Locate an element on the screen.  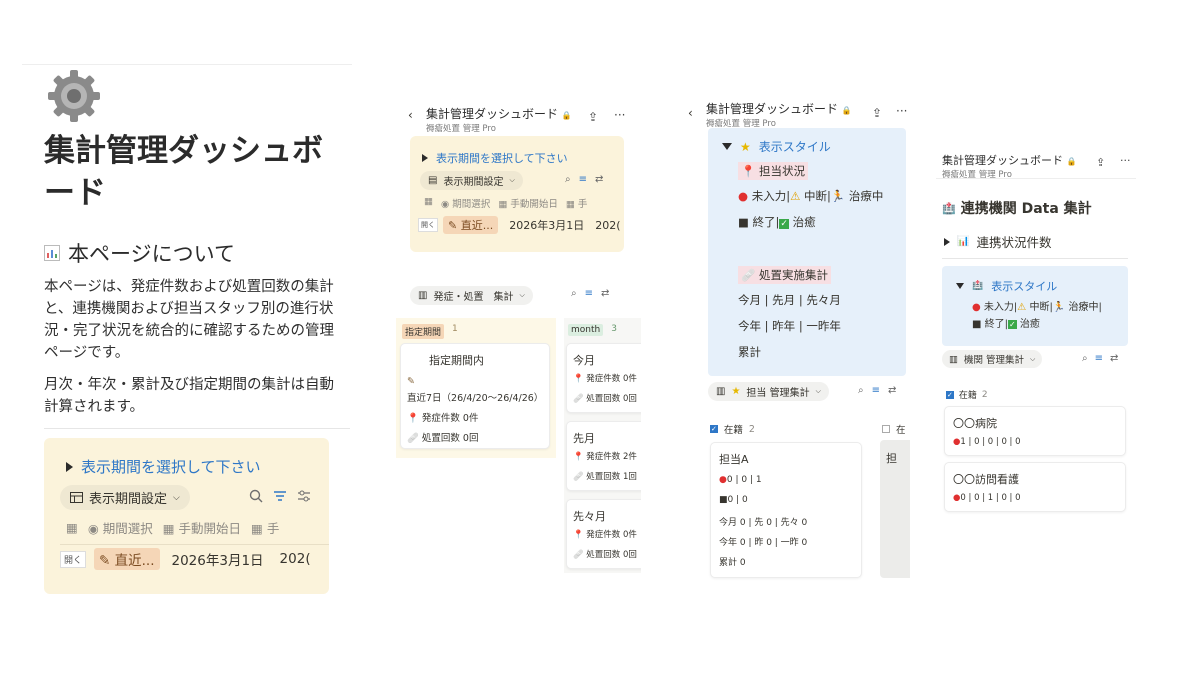
view-selector: 表示期間設定 ⌵ is located at coordinates (125, 497).